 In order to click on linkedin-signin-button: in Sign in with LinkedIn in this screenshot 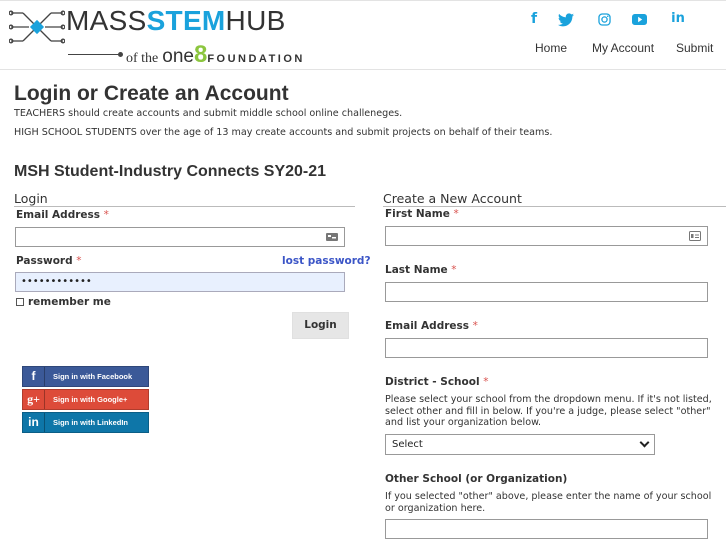, I will do `click(85, 422)`.